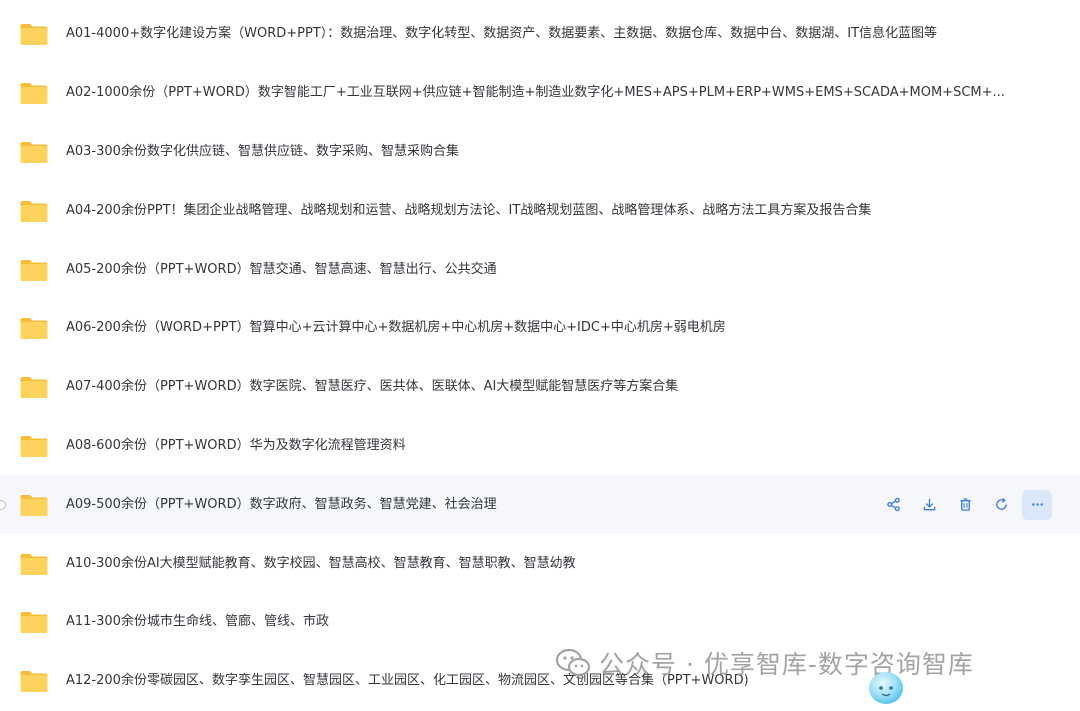 The image size is (1080, 711). I want to click on file-row: A09-500余份（PPT+WORD）数字政府、智慧政务、智慧党建、社会治理, so click(540, 505).